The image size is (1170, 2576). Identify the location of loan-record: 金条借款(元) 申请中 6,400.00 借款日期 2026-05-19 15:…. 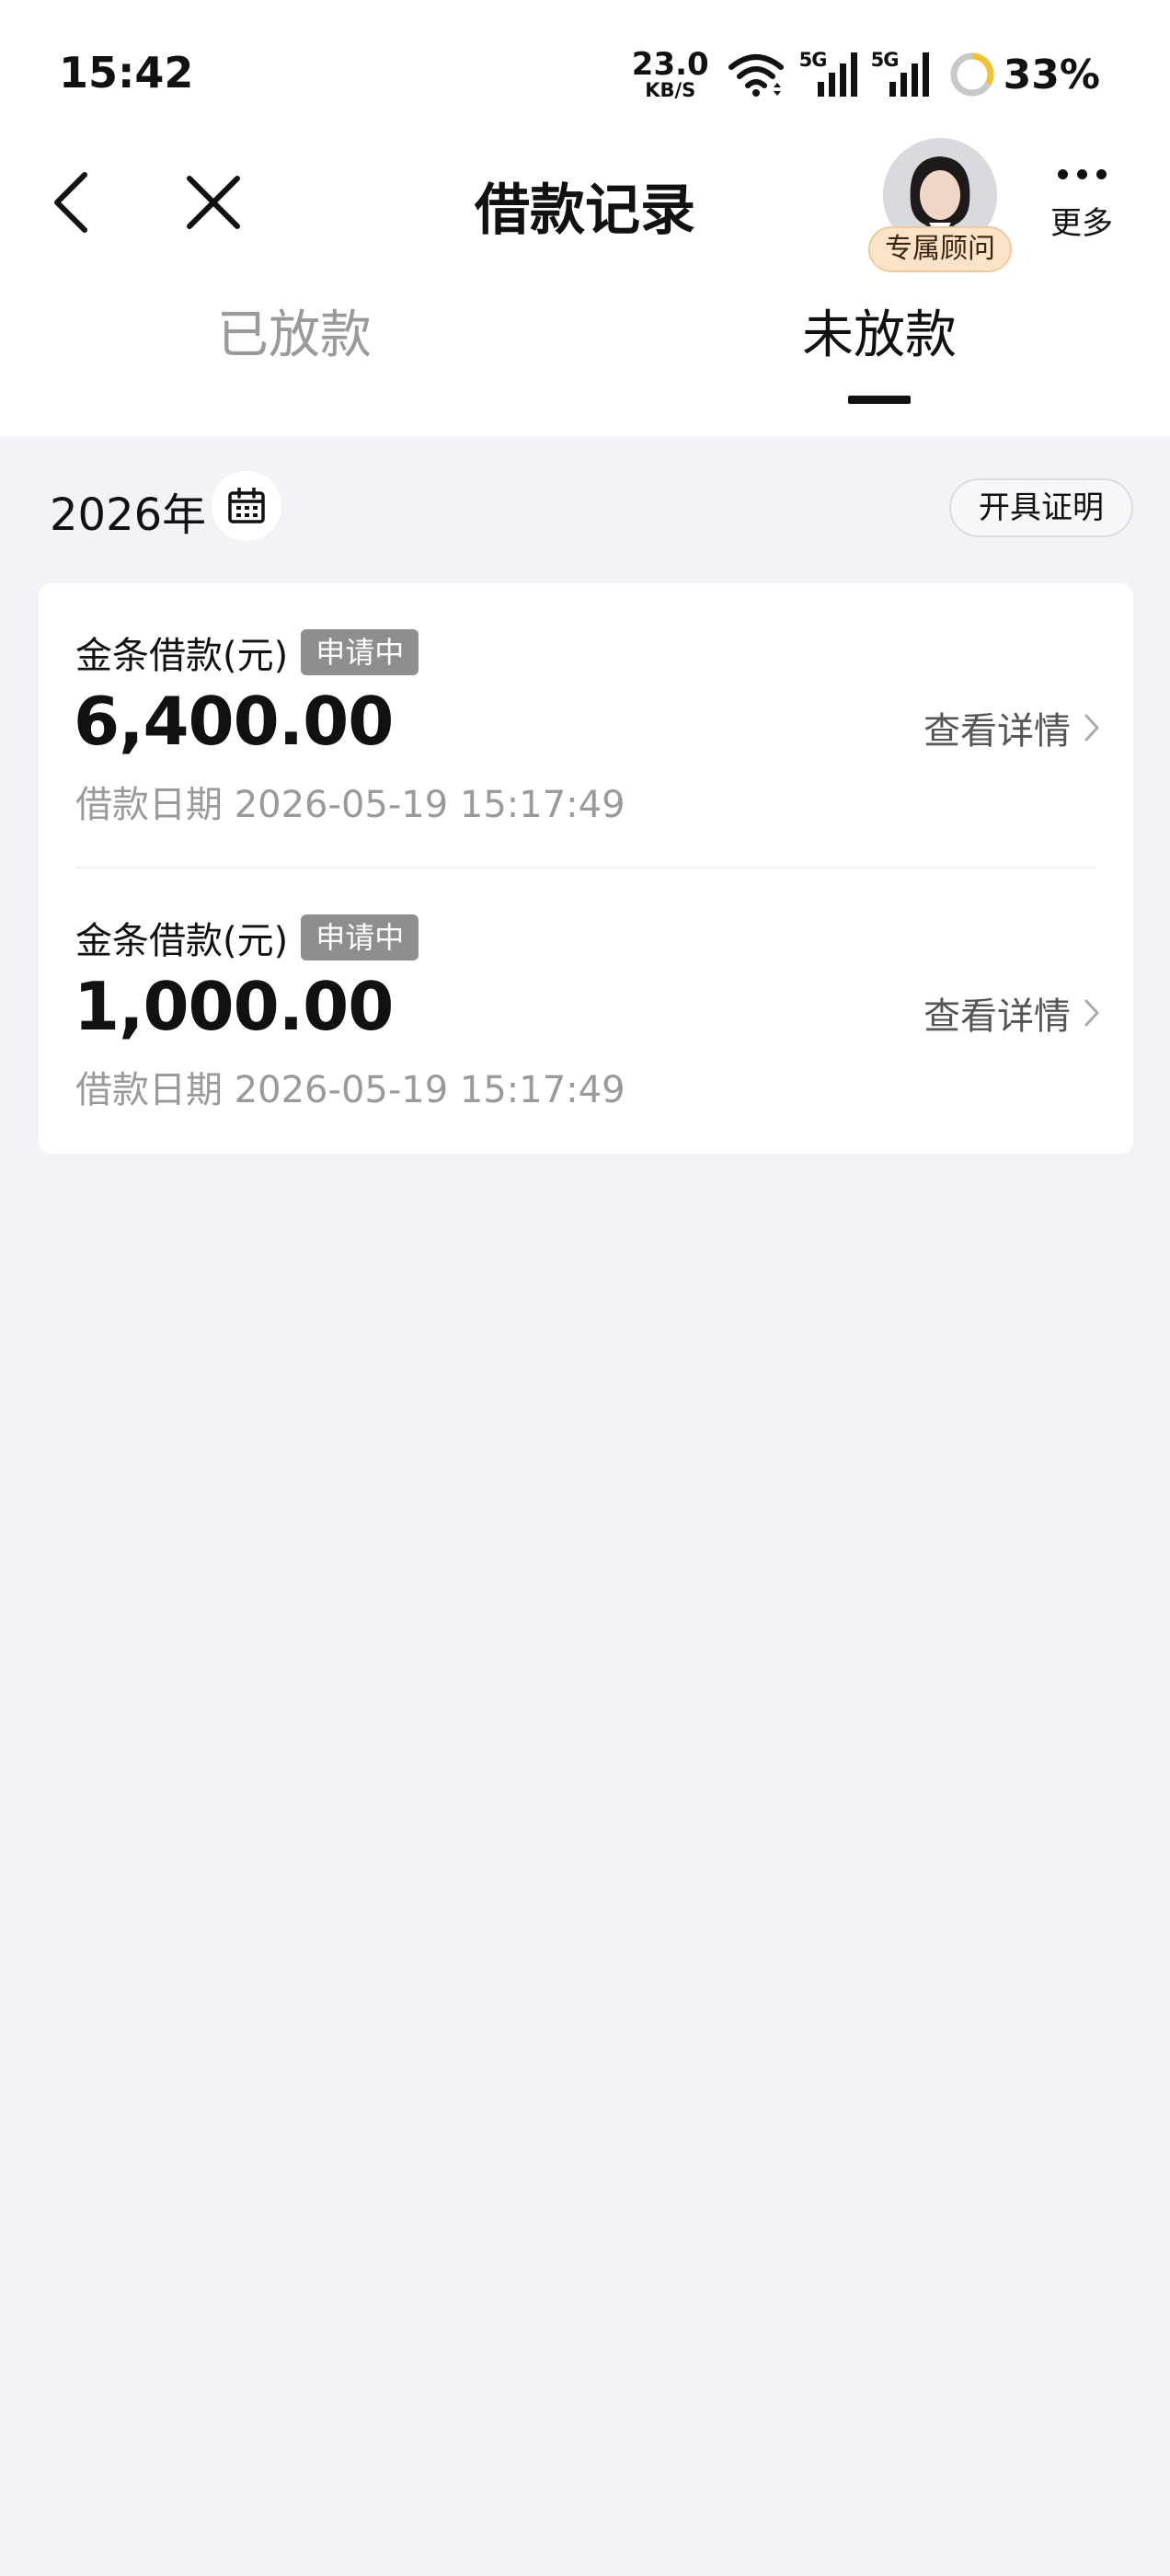
(586, 725).